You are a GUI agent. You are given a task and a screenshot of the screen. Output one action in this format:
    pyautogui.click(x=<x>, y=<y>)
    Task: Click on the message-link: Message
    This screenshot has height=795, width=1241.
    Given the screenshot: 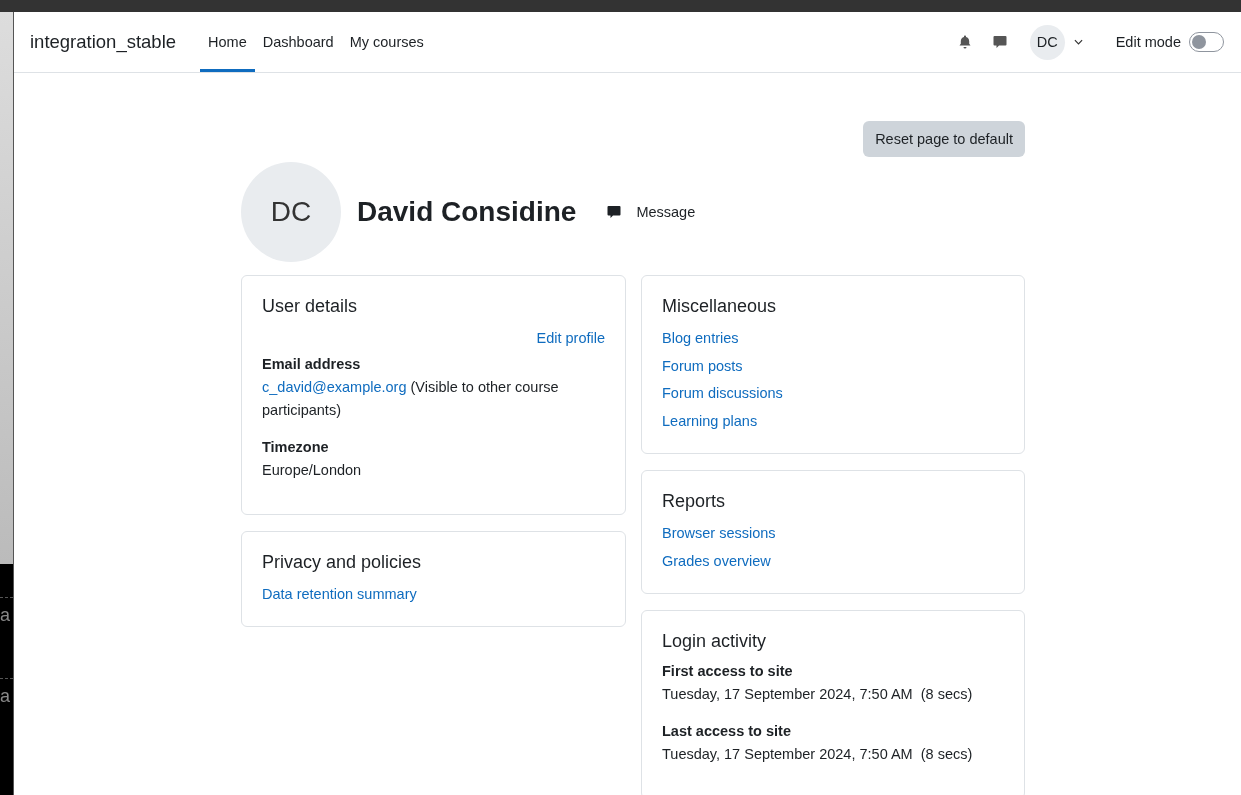 What is the action you would take?
    pyautogui.click(x=651, y=212)
    